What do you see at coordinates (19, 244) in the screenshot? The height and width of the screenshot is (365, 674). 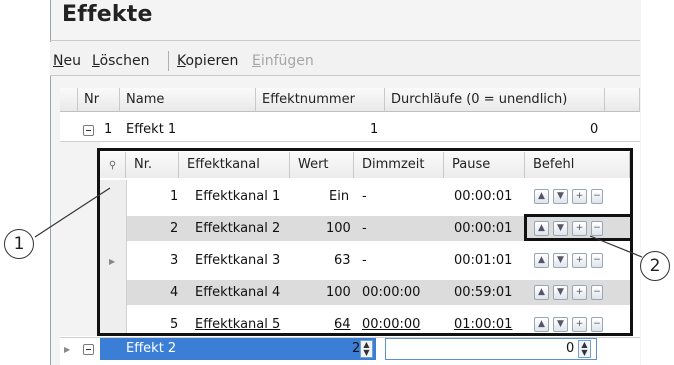 I see `callout-1: 1` at bounding box center [19, 244].